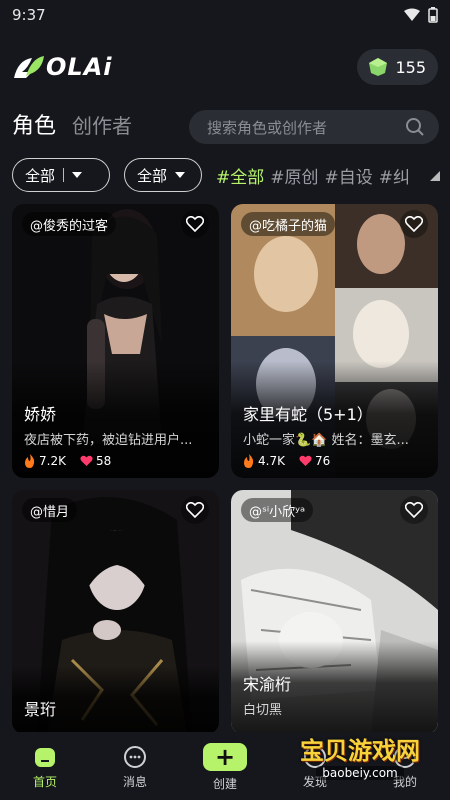 The width and height of the screenshot is (450, 800). Describe the element at coordinates (115, 461) in the screenshot. I see `card-stats: 7.2K 58` at that location.